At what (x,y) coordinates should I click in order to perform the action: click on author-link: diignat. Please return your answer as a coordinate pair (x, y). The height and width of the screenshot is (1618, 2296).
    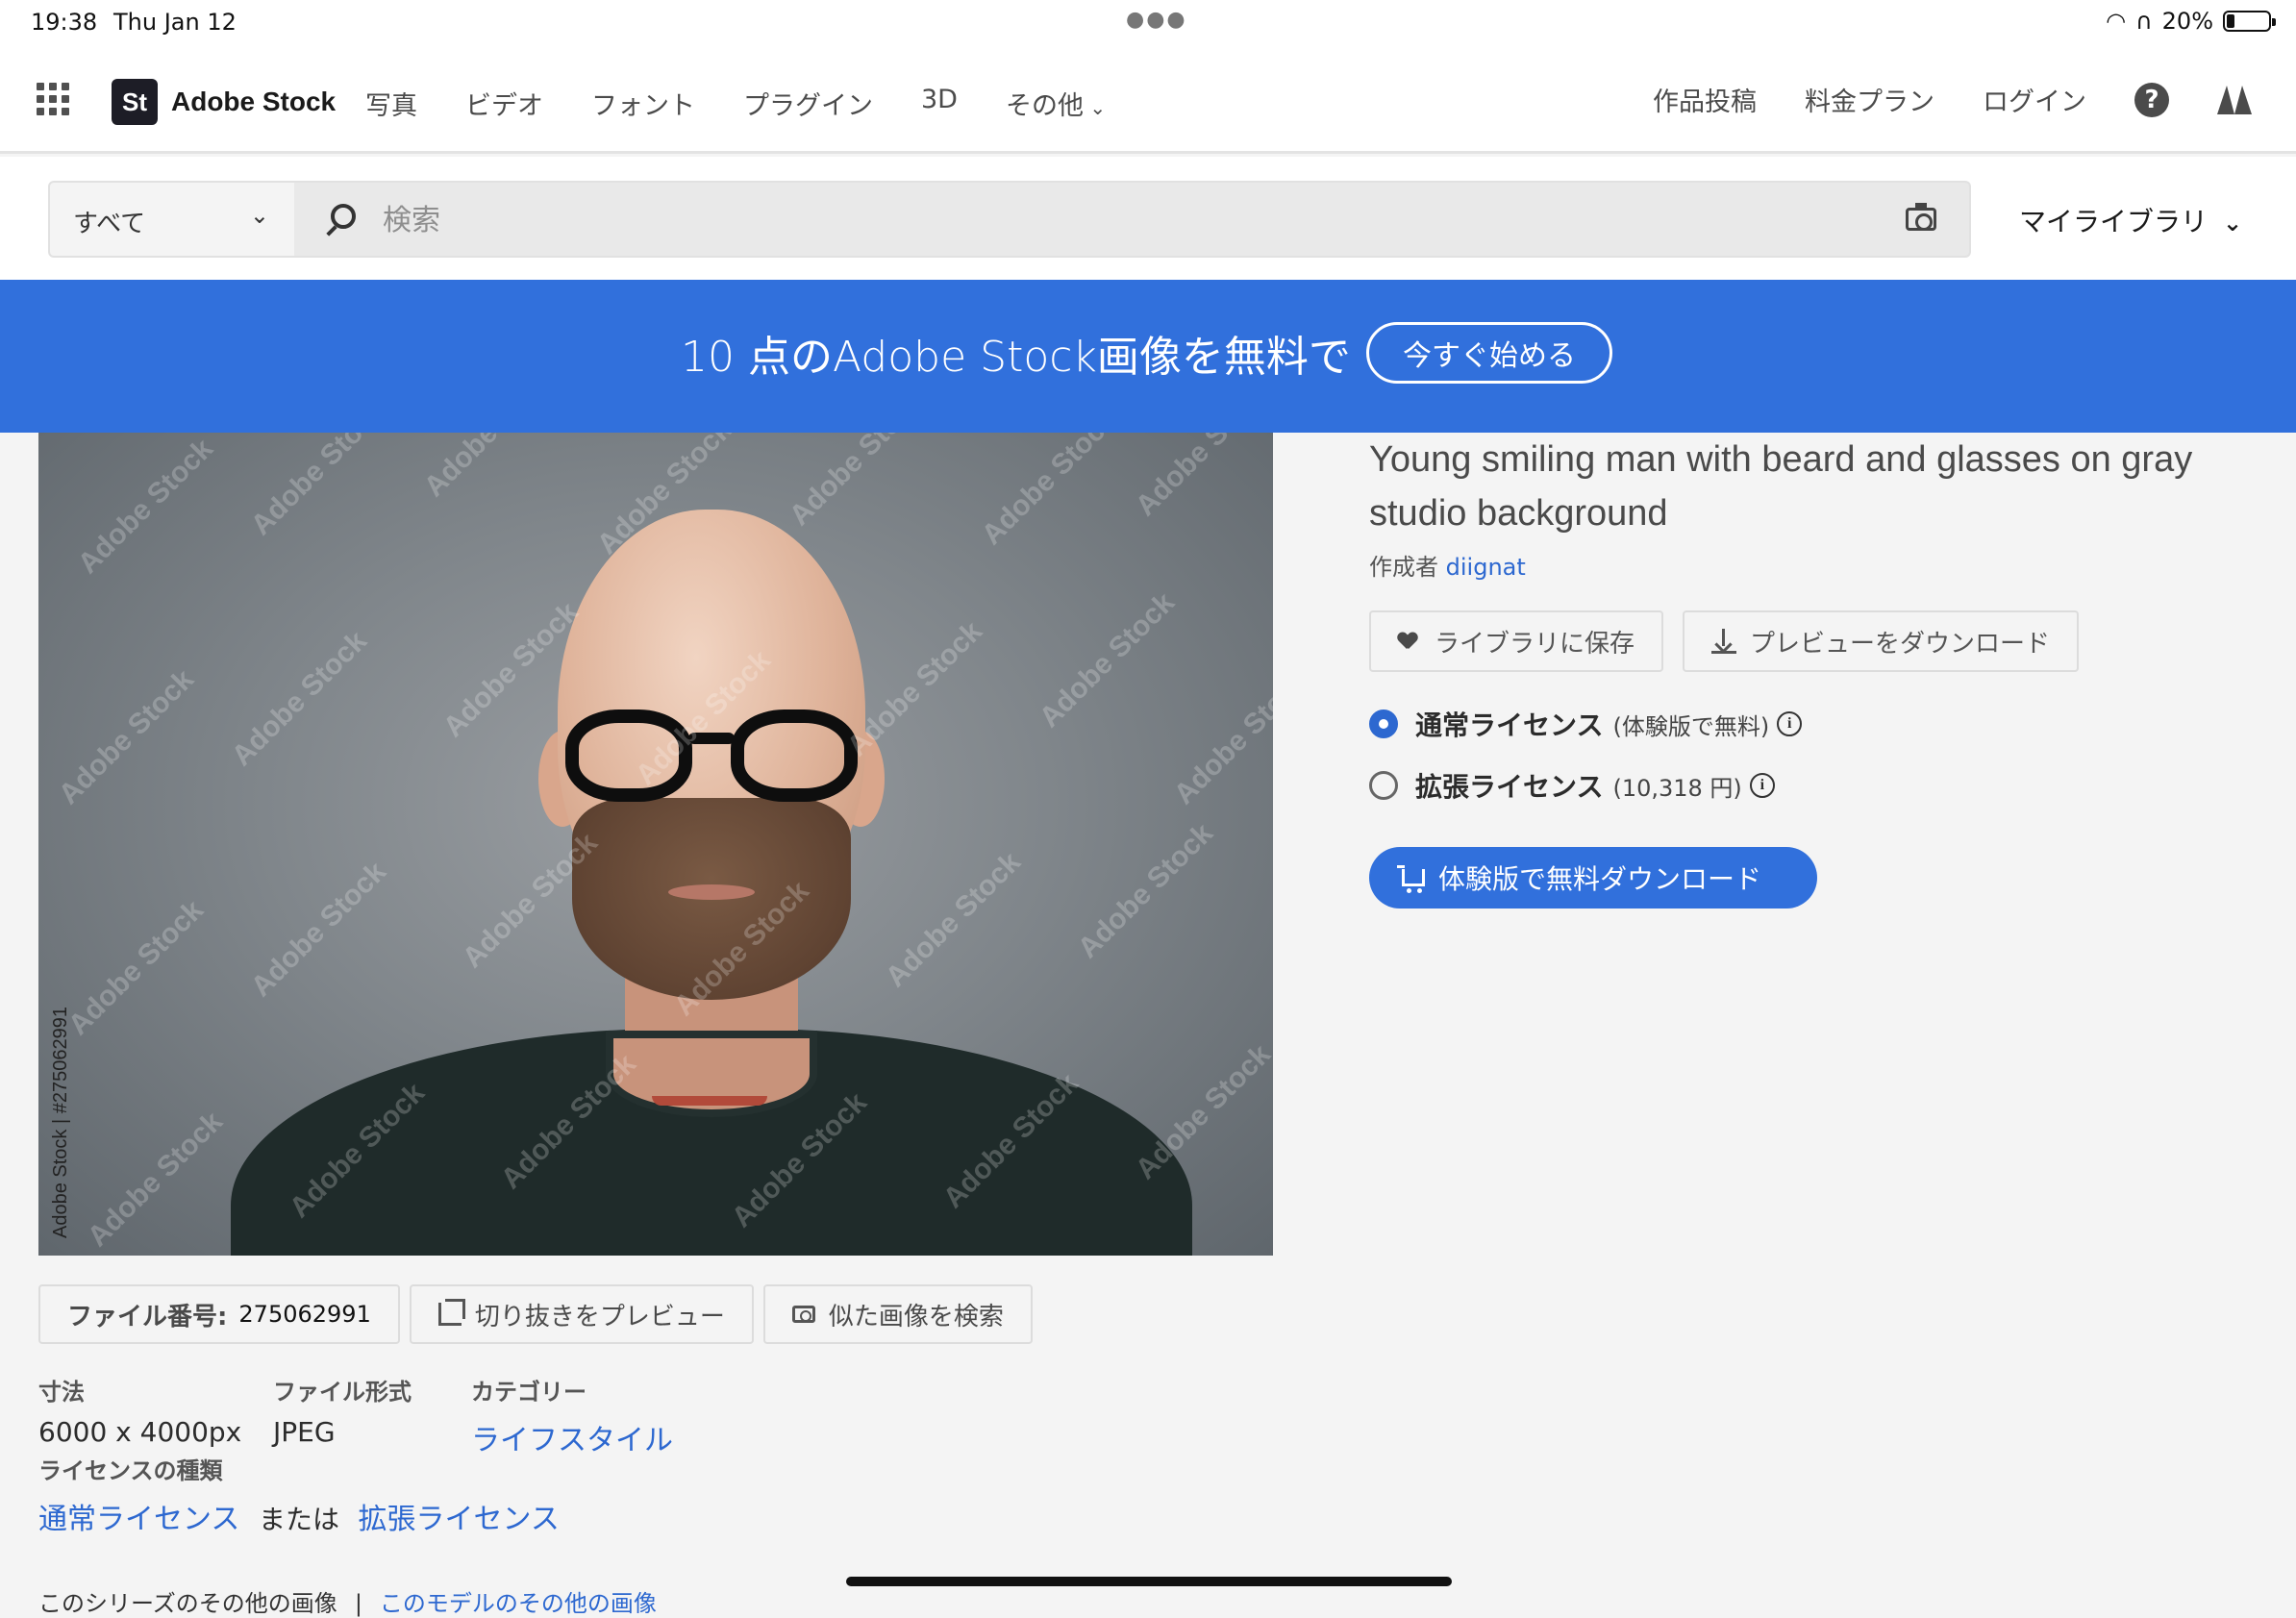
    Looking at the image, I should click on (1486, 567).